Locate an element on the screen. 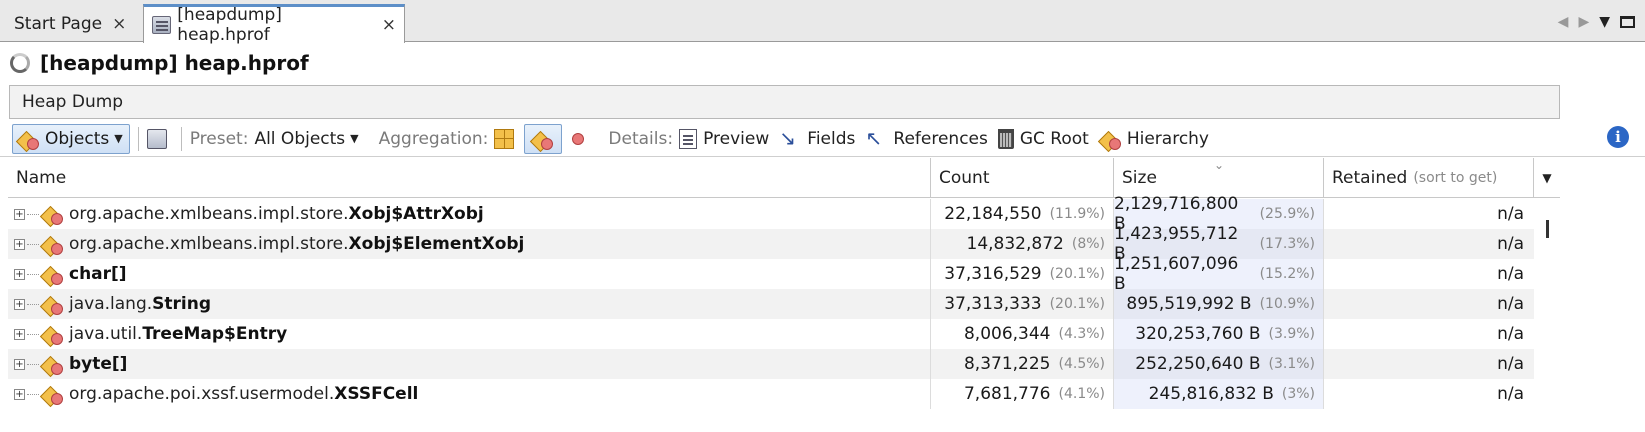 The image size is (1645, 432). count-cell: 8,371,225 (4.5%) is located at coordinates (1022, 364).